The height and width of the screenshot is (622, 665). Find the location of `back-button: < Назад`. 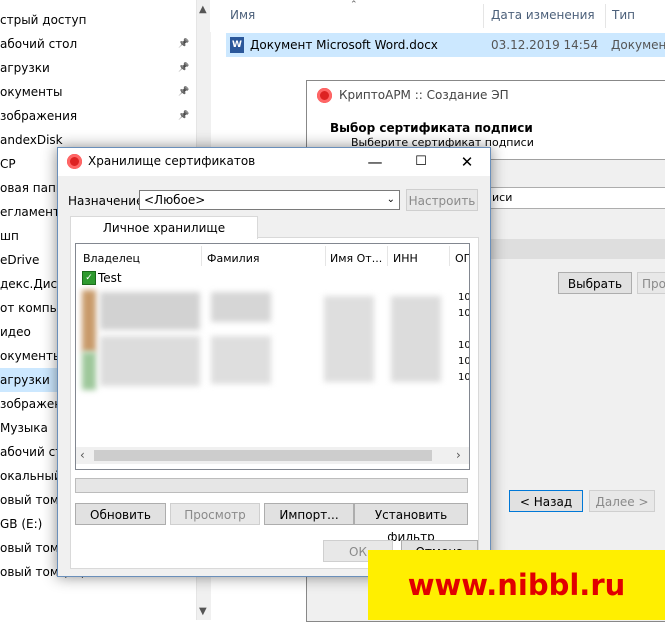

back-button: < Назад is located at coordinates (546, 501).